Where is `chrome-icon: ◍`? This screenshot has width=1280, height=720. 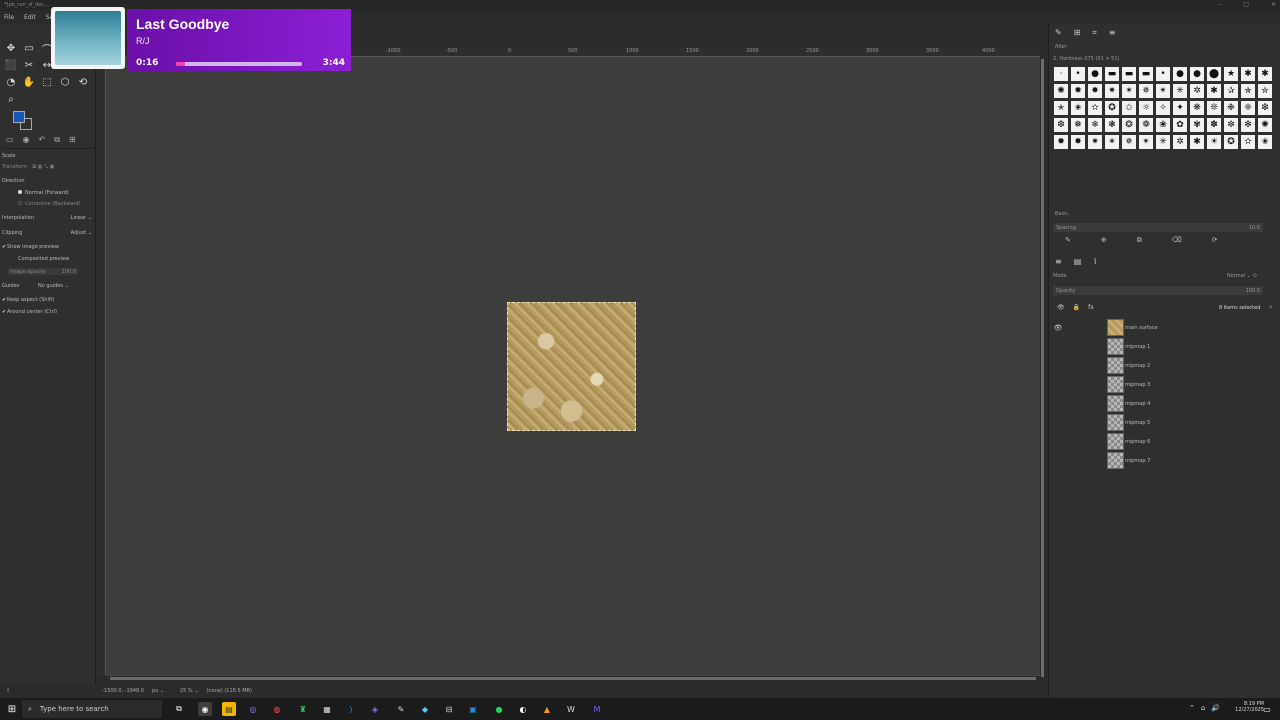 chrome-icon: ◍ is located at coordinates (277, 709).